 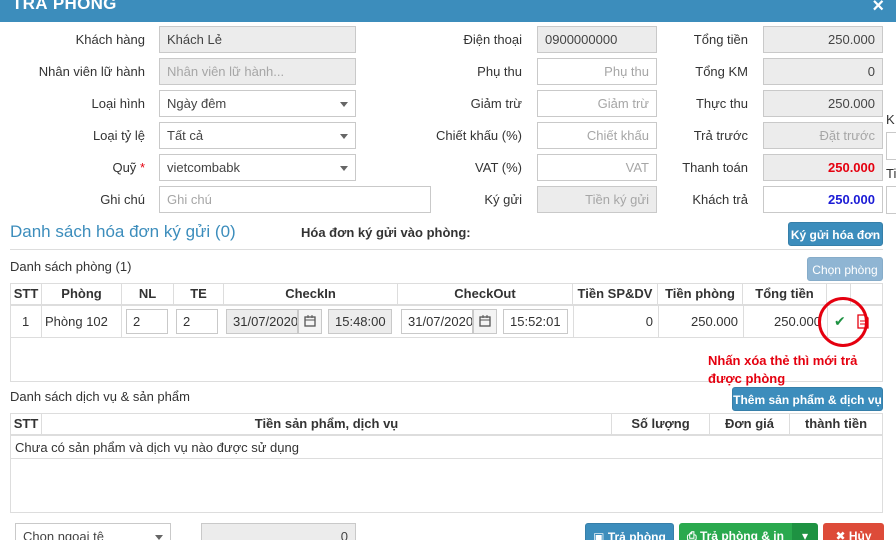 What do you see at coordinates (77, 168) in the screenshot?
I see `fund-label: Quỹ *` at bounding box center [77, 168].